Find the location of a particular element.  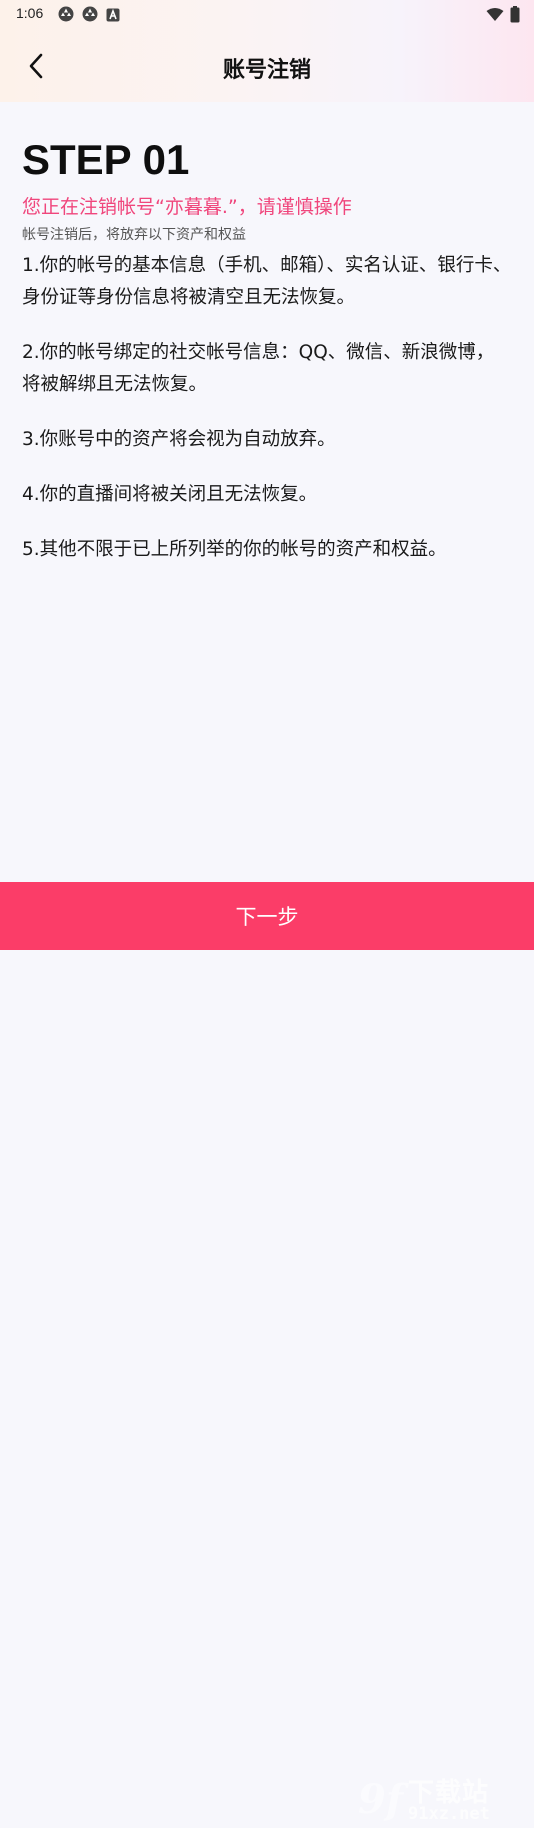

list-item: 5.其他不限于已上所列举的你的帐号的资产和权益。 is located at coordinates (234, 549).